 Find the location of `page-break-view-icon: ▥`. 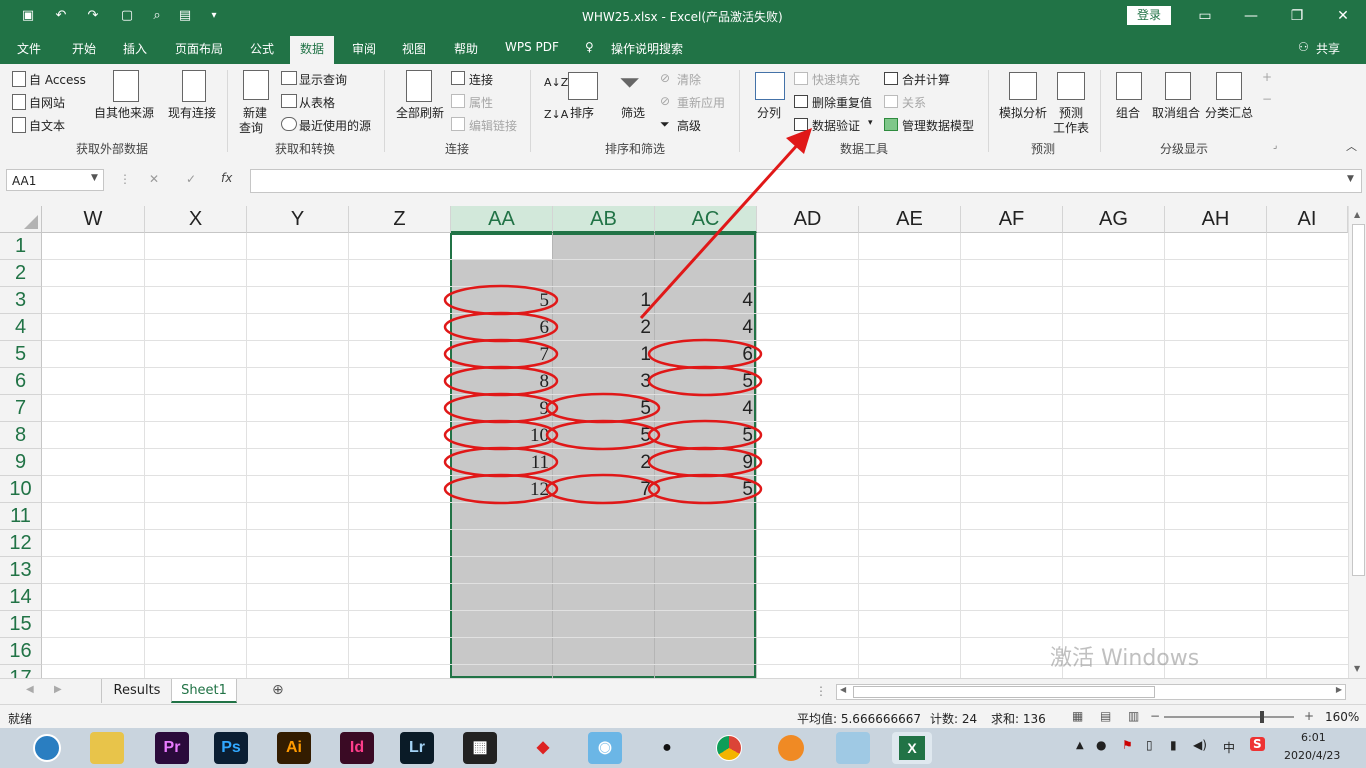

page-break-view-icon: ▥ is located at coordinates (1133, 716).